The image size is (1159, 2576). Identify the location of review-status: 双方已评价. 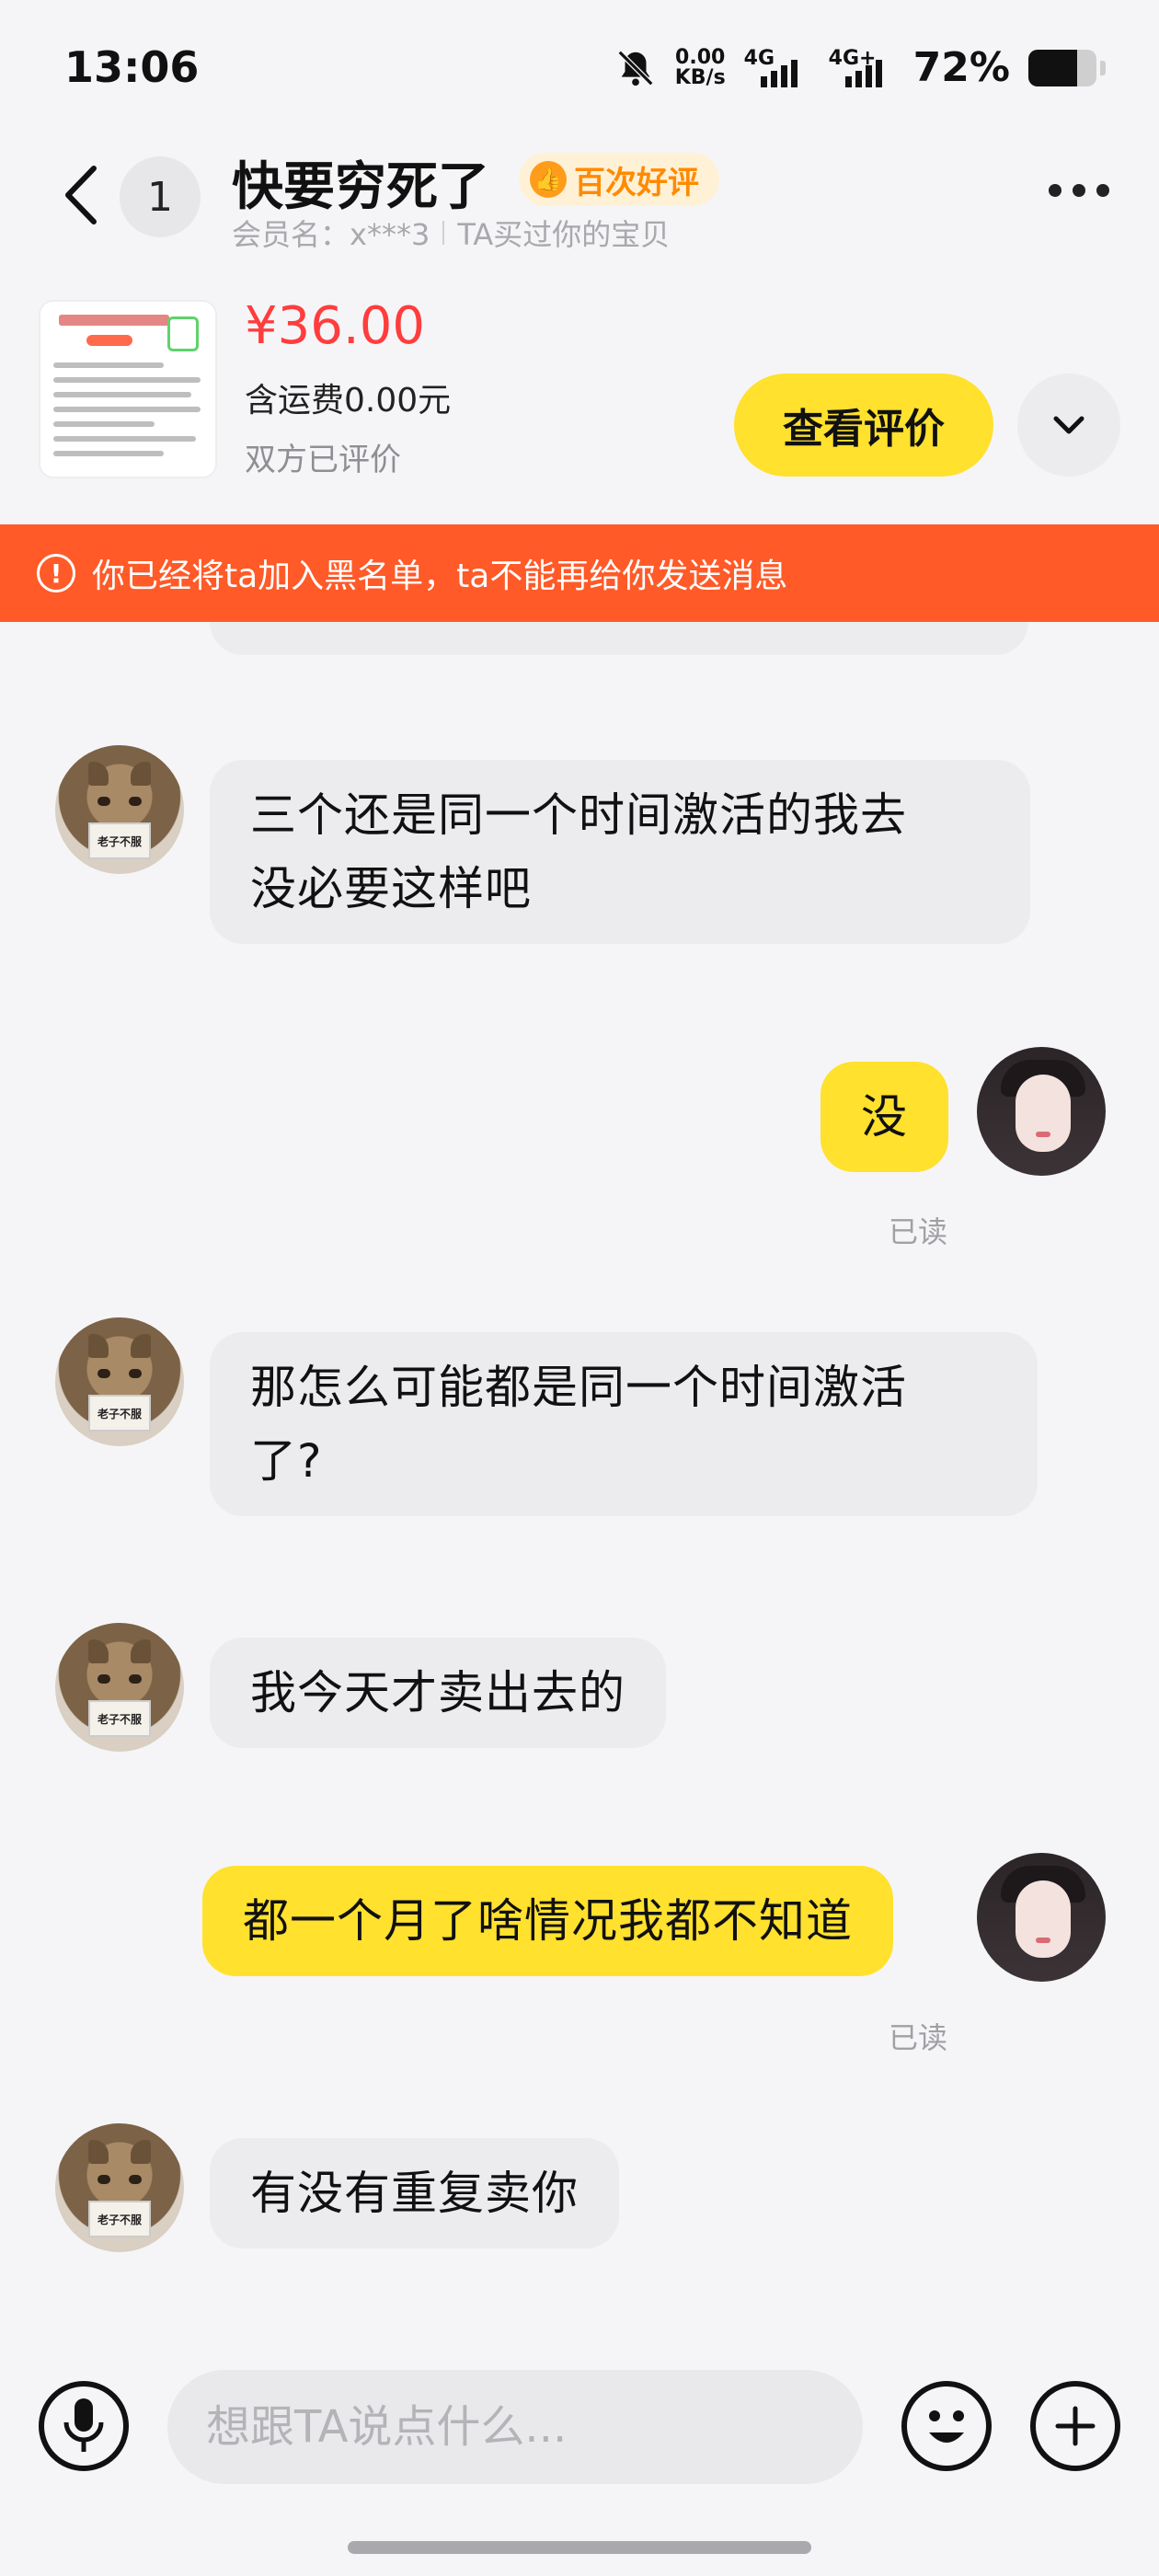
(323, 460).